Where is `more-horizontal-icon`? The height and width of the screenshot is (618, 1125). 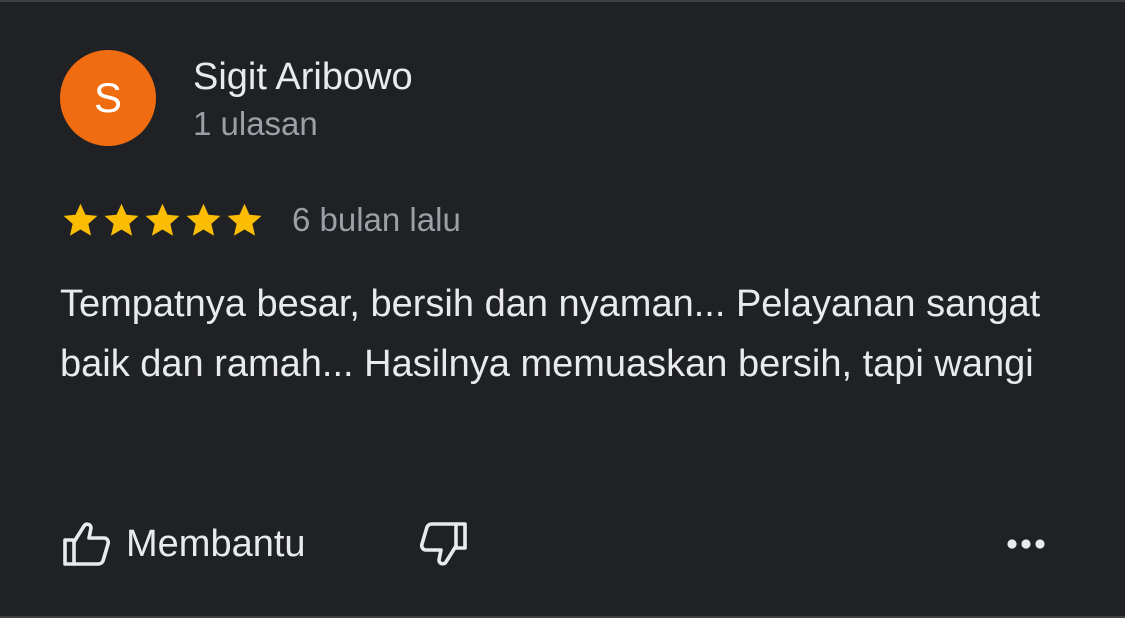
more-horizontal-icon is located at coordinates (1026, 544).